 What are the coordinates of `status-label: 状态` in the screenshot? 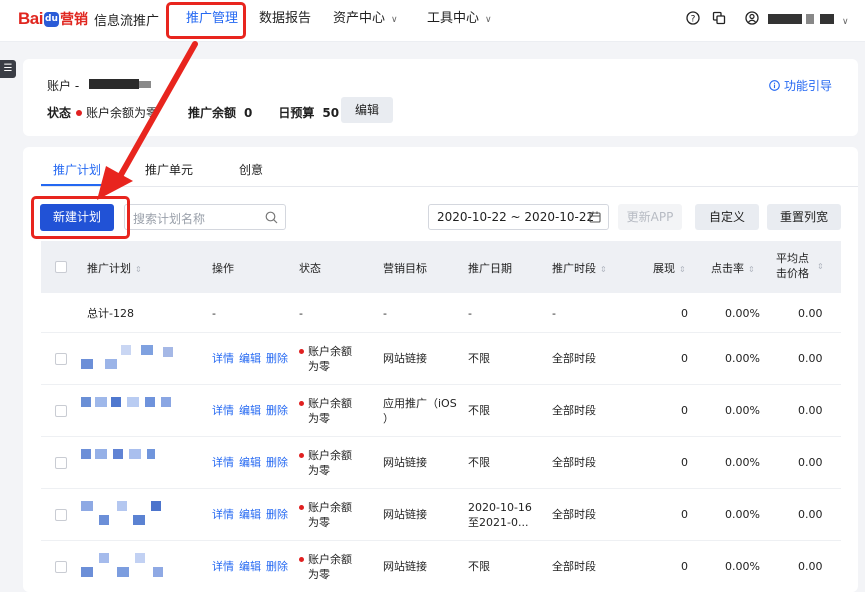 It's located at (59, 113).